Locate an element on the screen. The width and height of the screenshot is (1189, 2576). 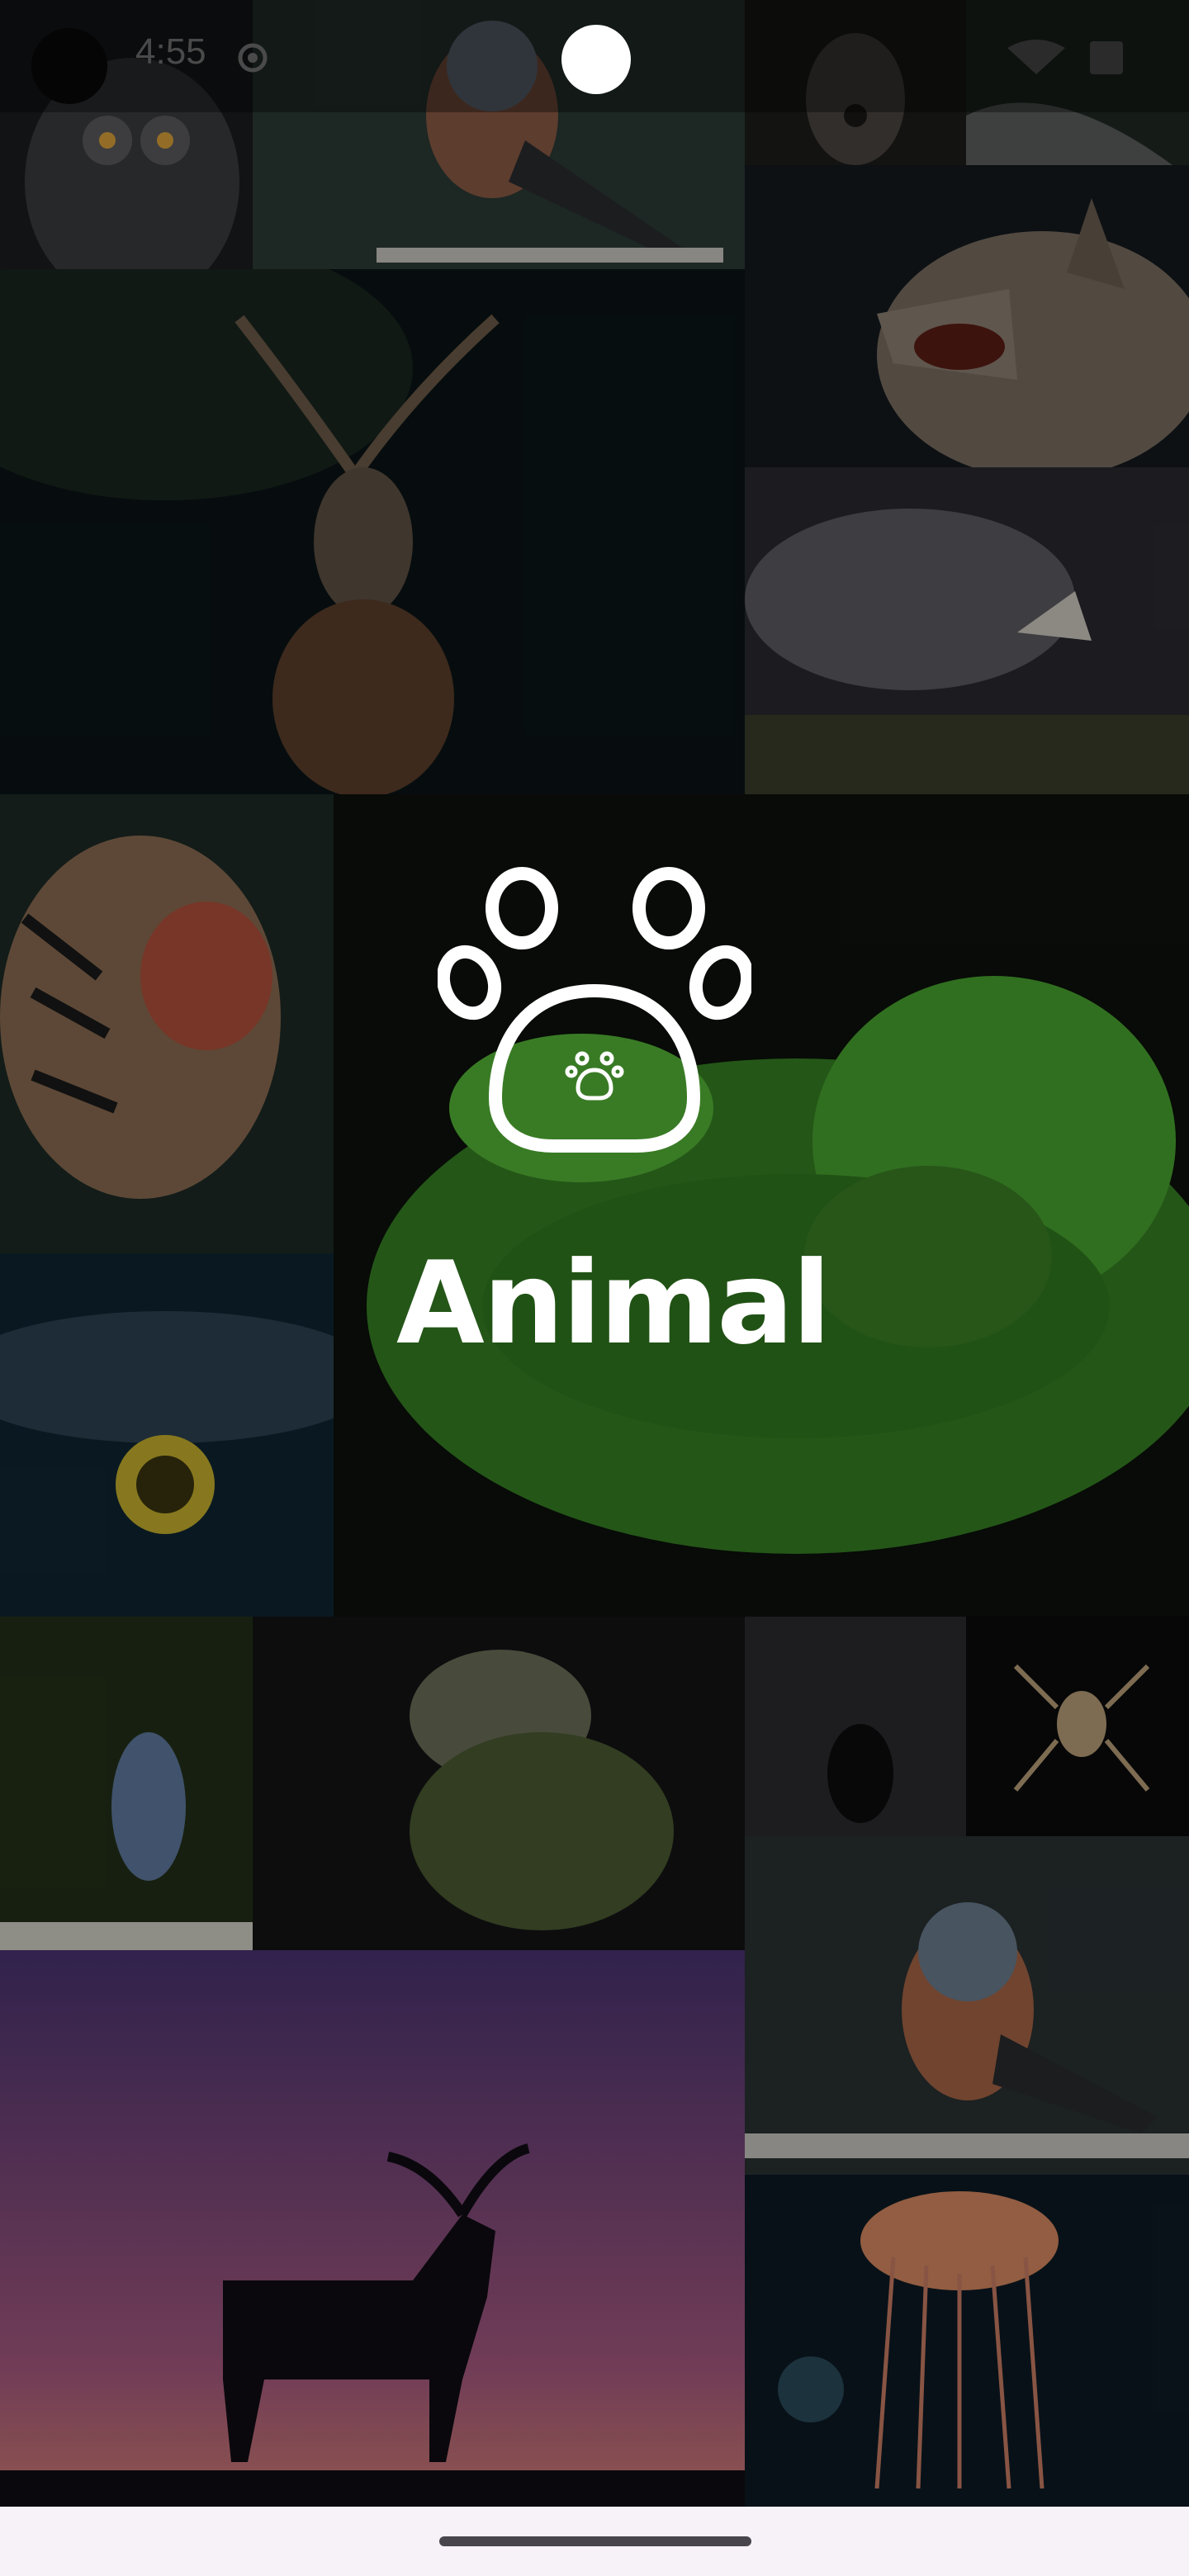
stag-photo is located at coordinates (372, 531).